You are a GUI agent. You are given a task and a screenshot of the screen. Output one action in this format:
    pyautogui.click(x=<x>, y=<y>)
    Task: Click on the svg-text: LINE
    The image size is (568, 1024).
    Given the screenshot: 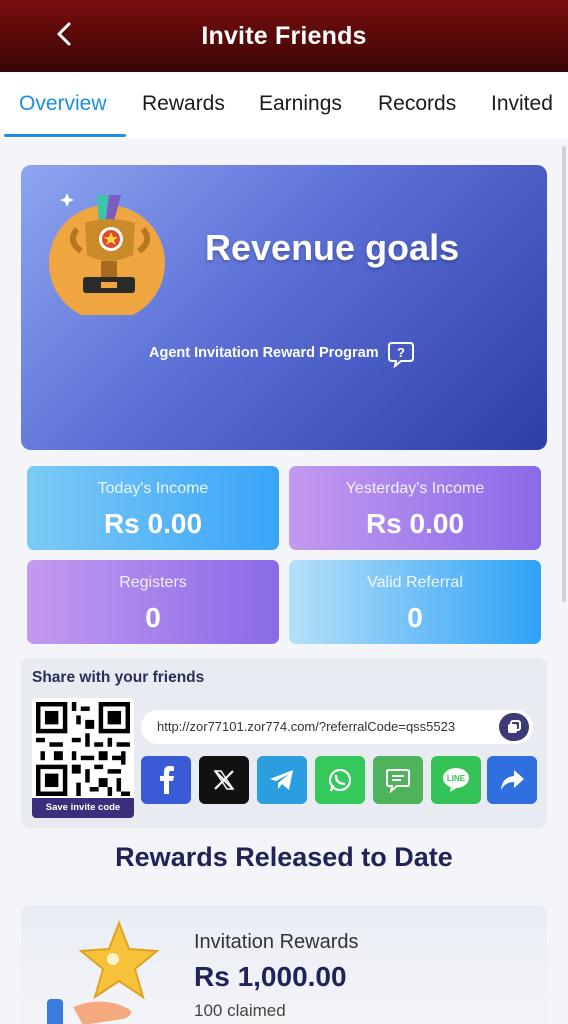 What is the action you would take?
    pyautogui.click(x=456, y=778)
    